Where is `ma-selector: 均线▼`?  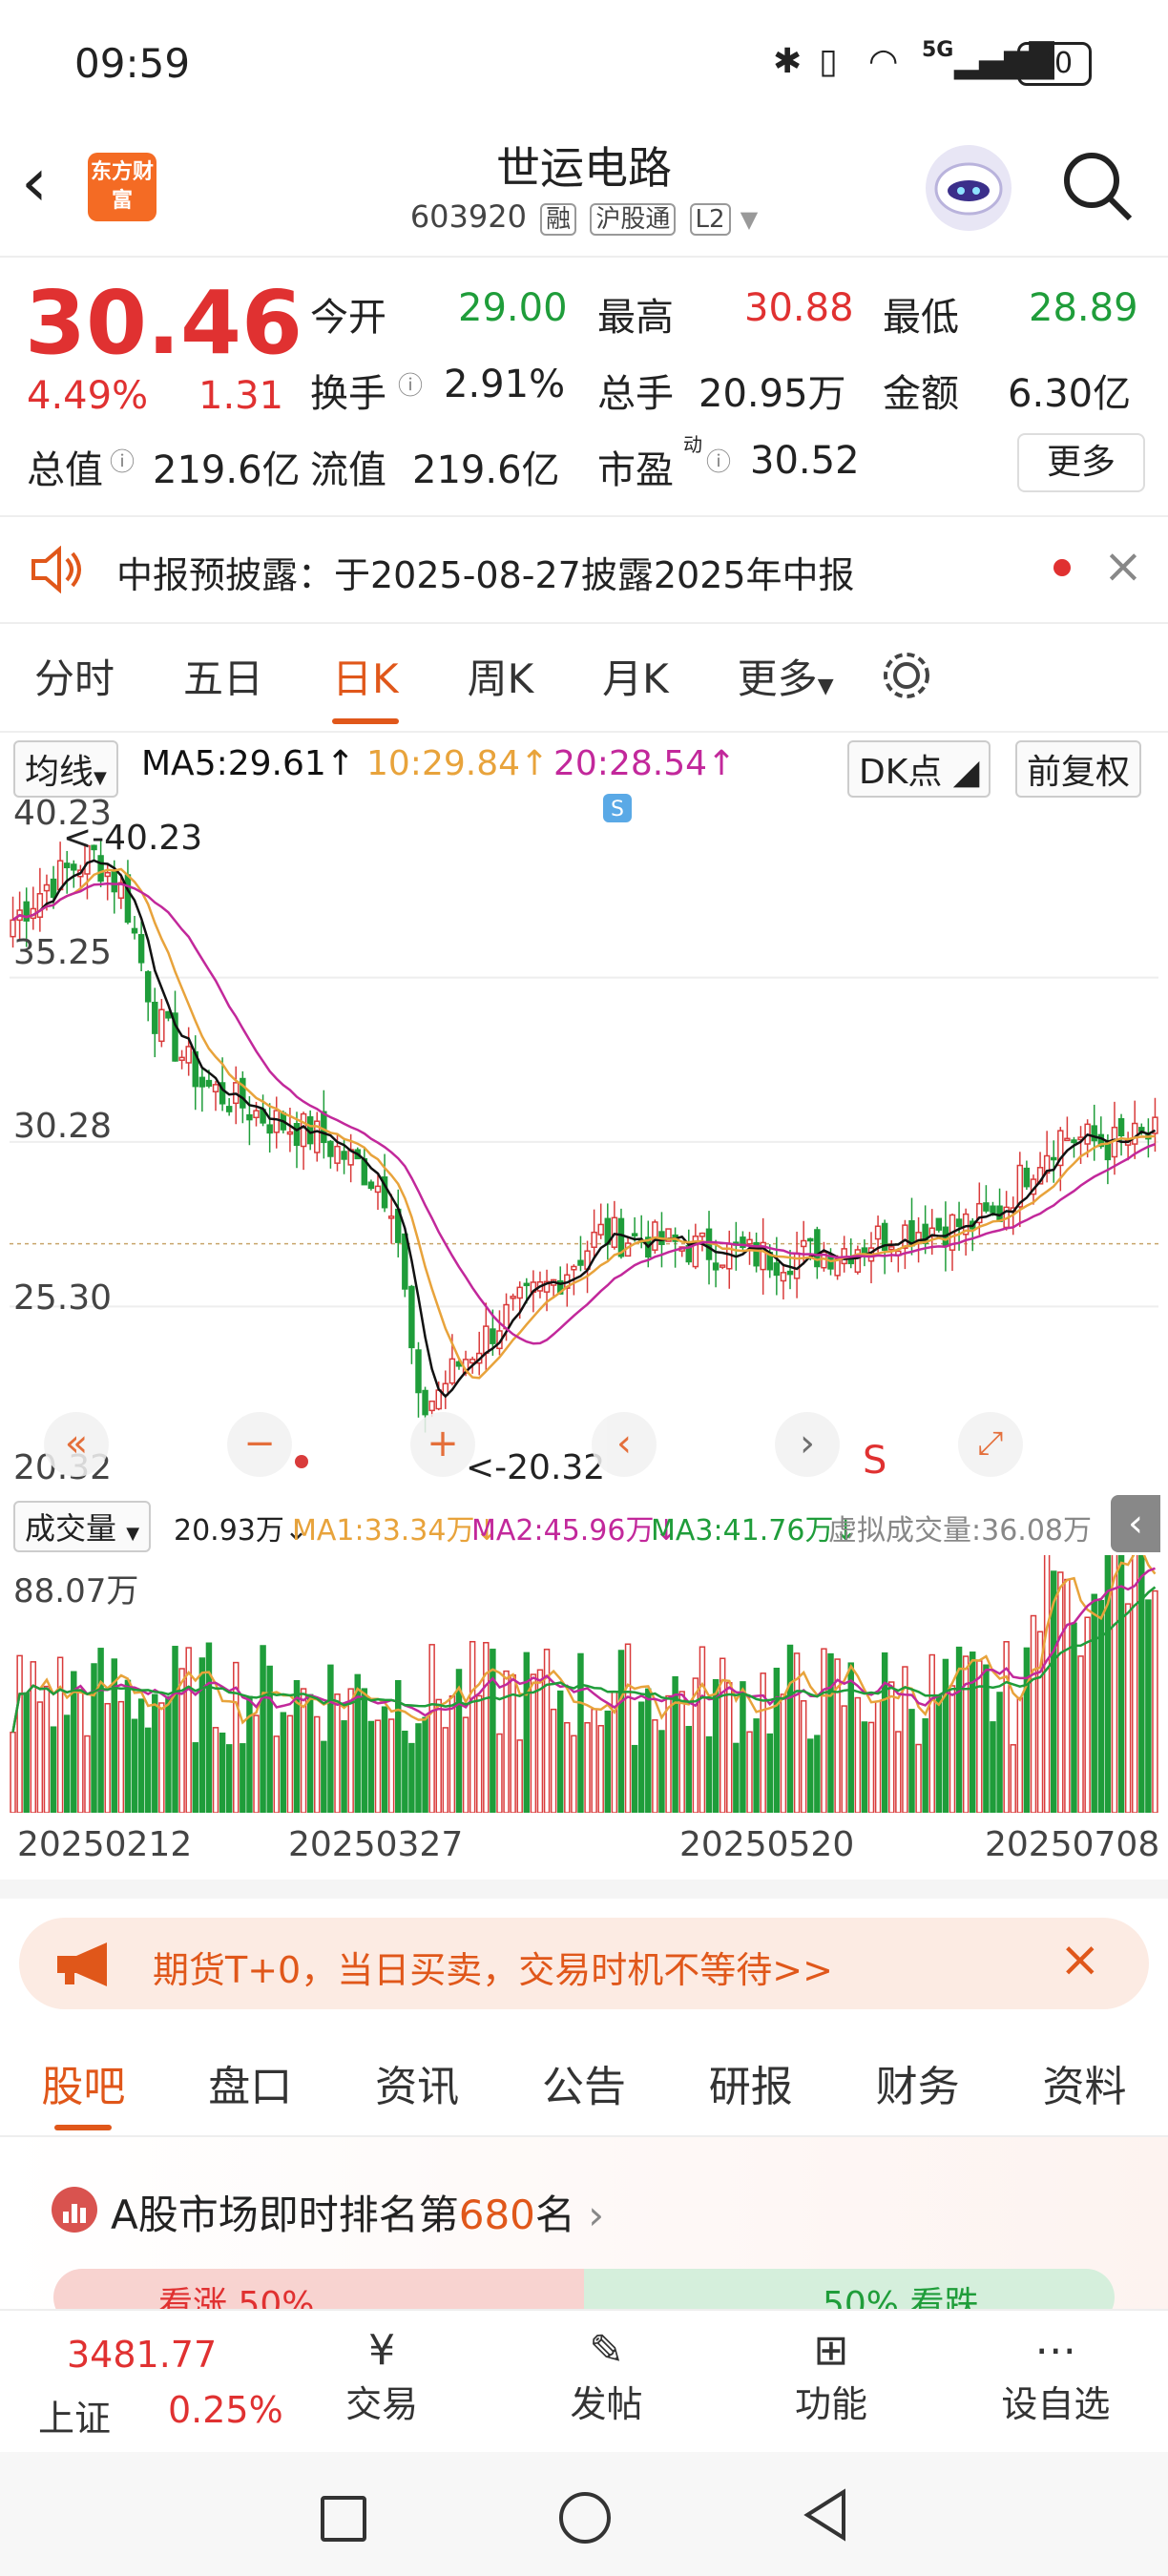
ma-selector: 均线▼ is located at coordinates (65, 769).